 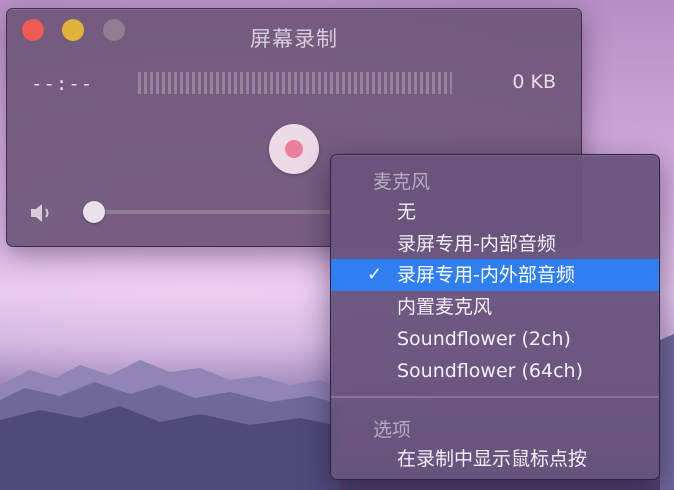 I want to click on mic-item-internal-audio: 录屏专用-内部音频, so click(x=495, y=244).